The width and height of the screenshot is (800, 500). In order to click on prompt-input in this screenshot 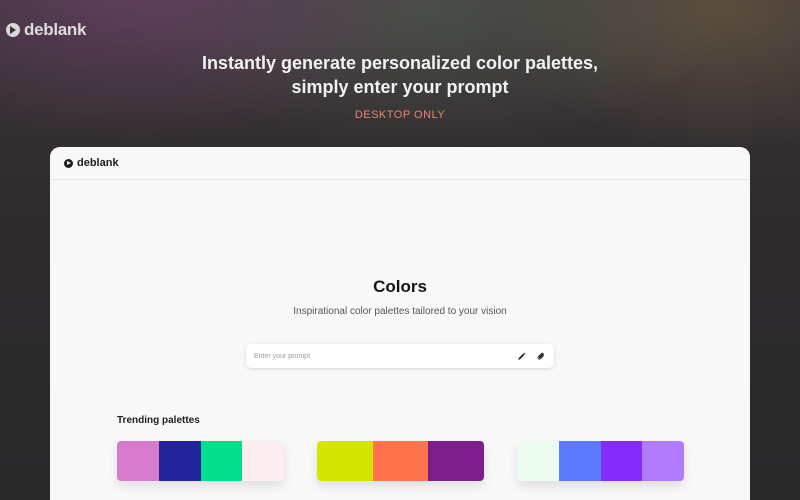, I will do `click(380, 356)`.